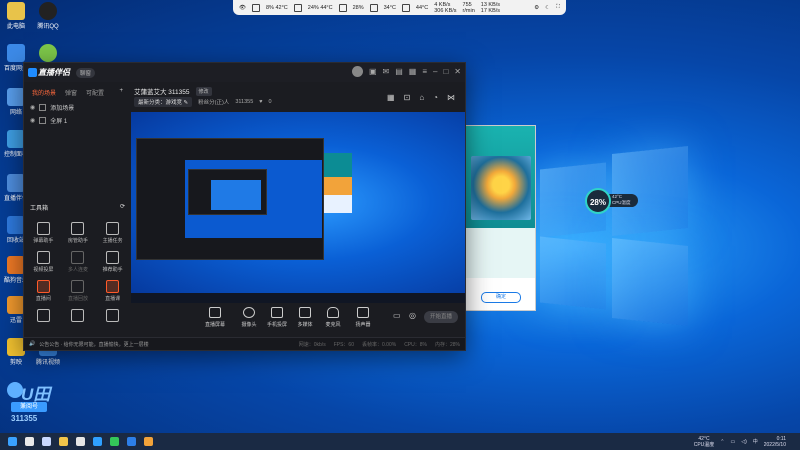  I want to click on edit-room-button: 修改, so click(203, 91).